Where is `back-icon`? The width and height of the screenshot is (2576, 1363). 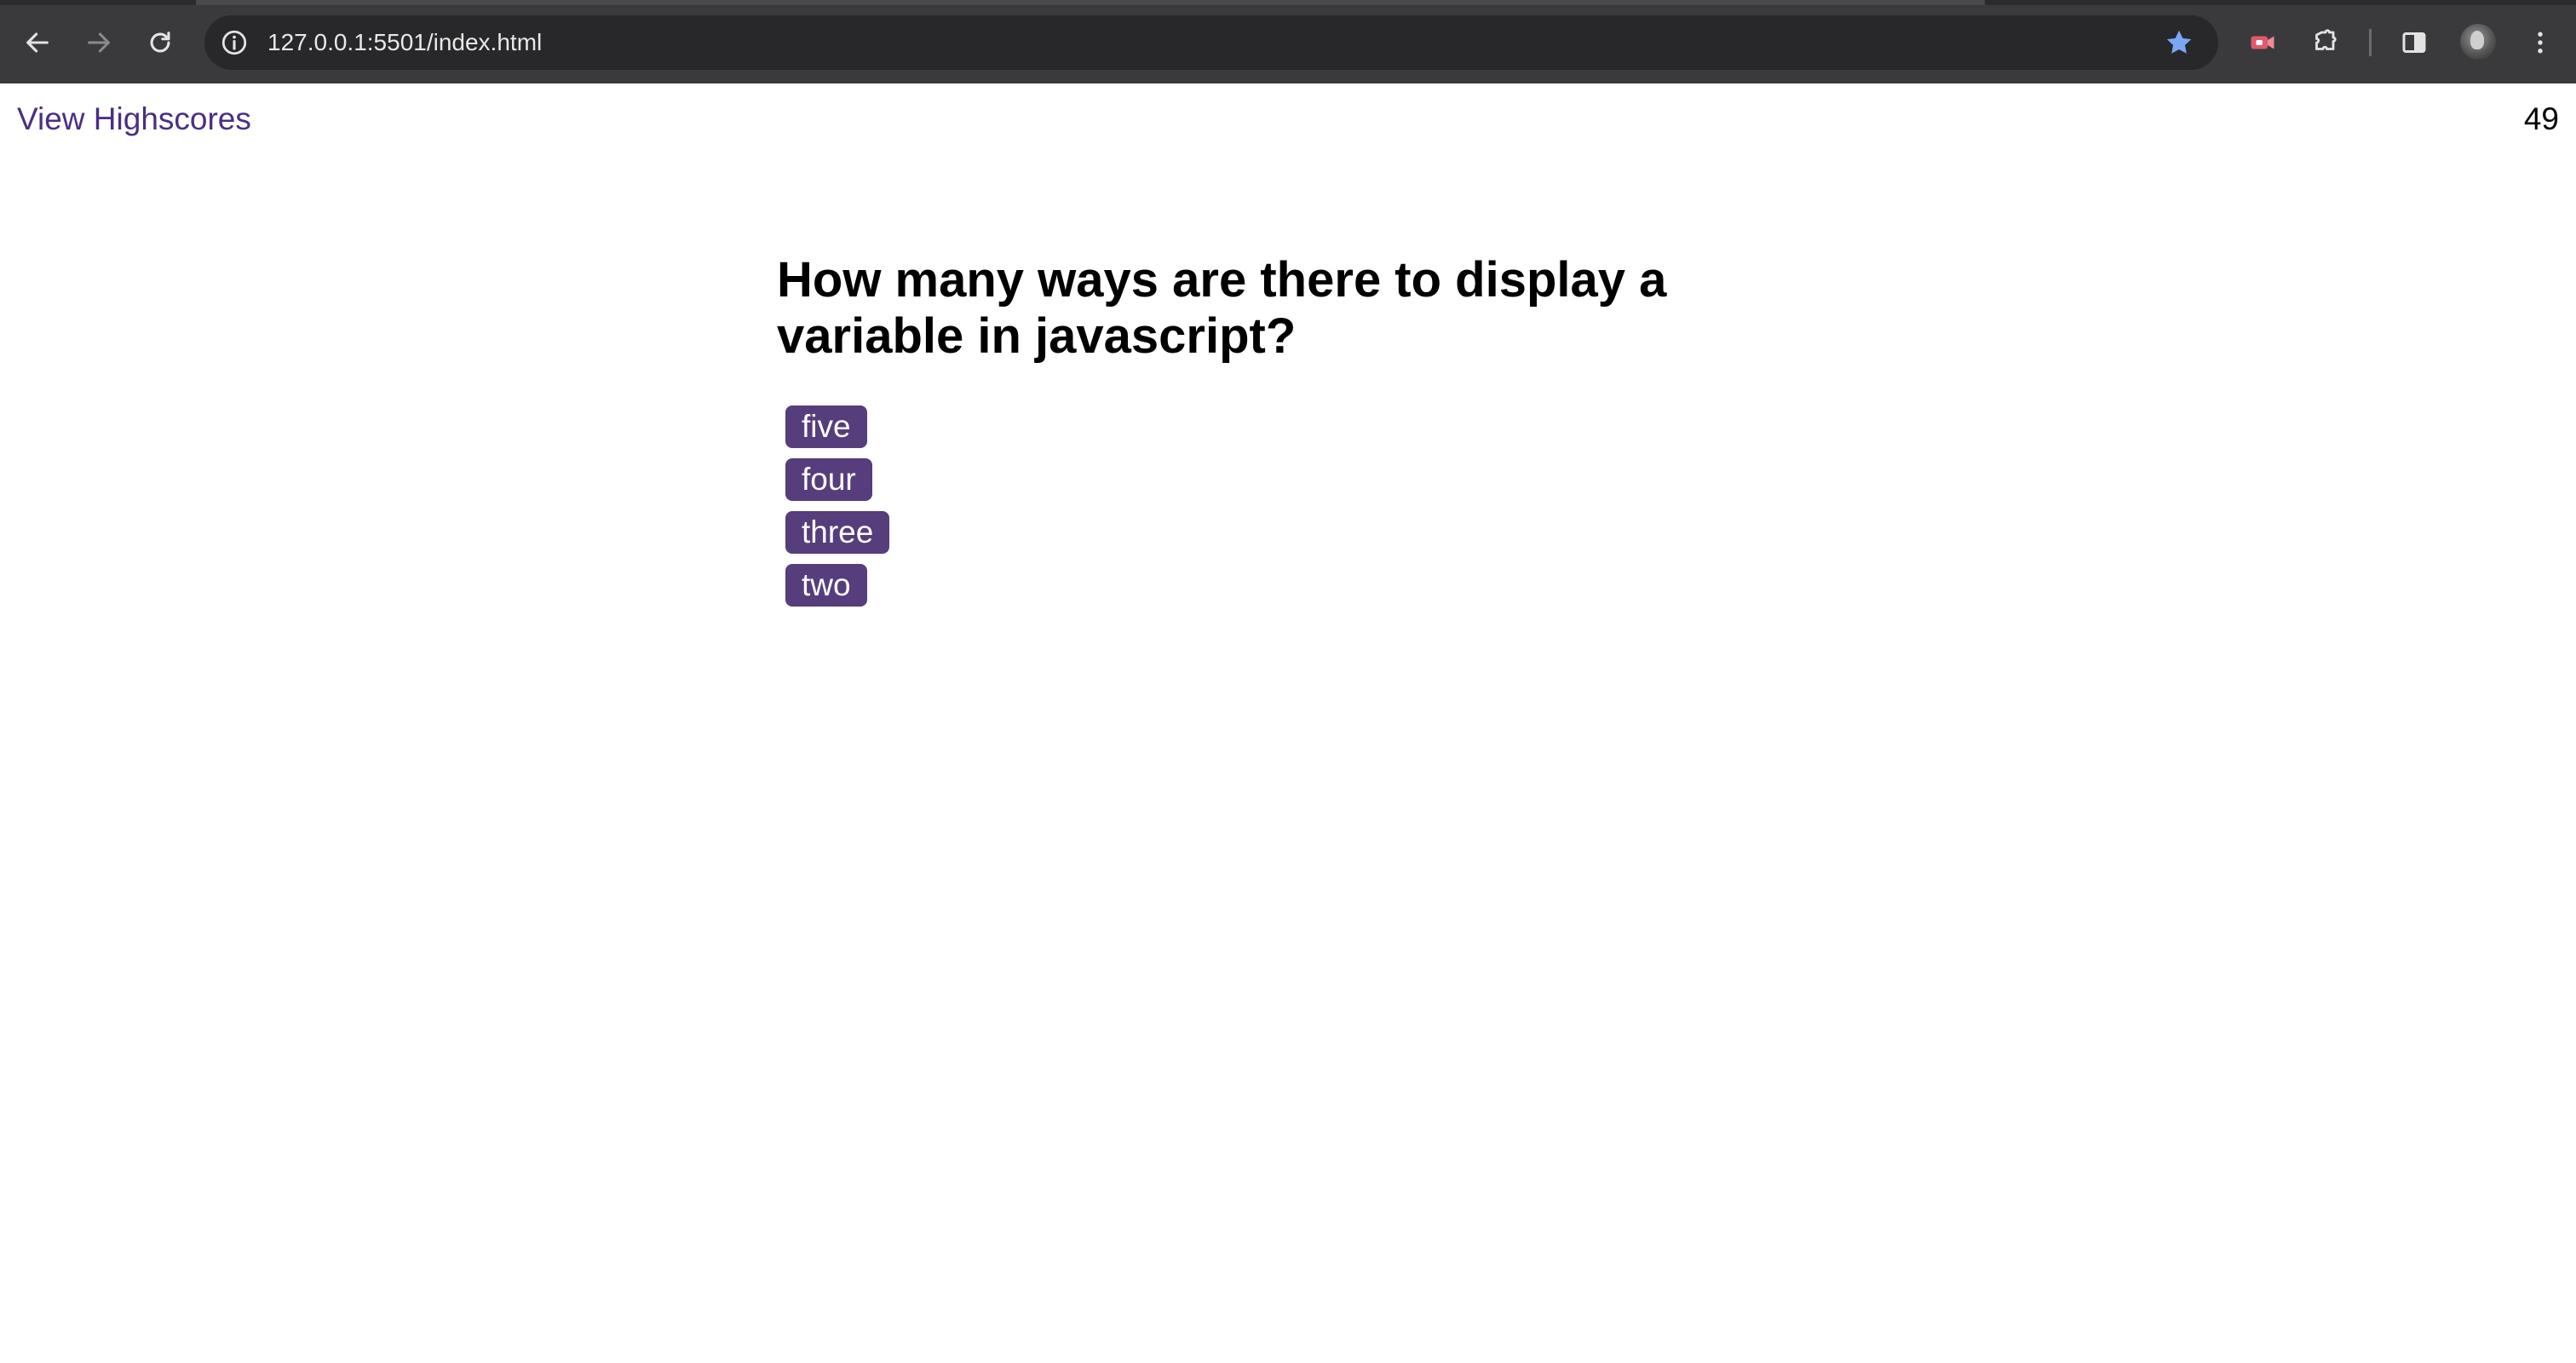 back-icon is located at coordinates (38, 42).